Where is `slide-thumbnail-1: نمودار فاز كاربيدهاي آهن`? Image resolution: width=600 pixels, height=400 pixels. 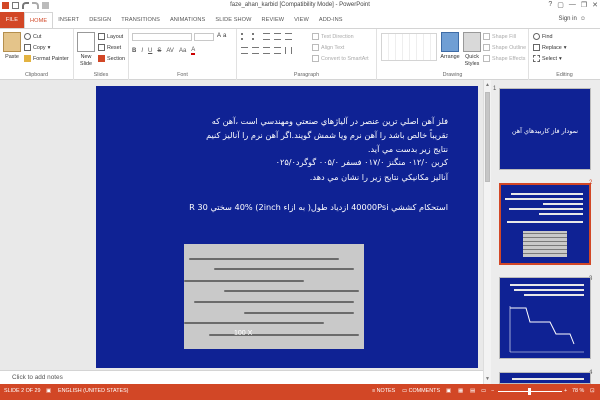 slide-thumbnail-1: نمودار فاز كاربيدهاي آهن is located at coordinates (545, 129).